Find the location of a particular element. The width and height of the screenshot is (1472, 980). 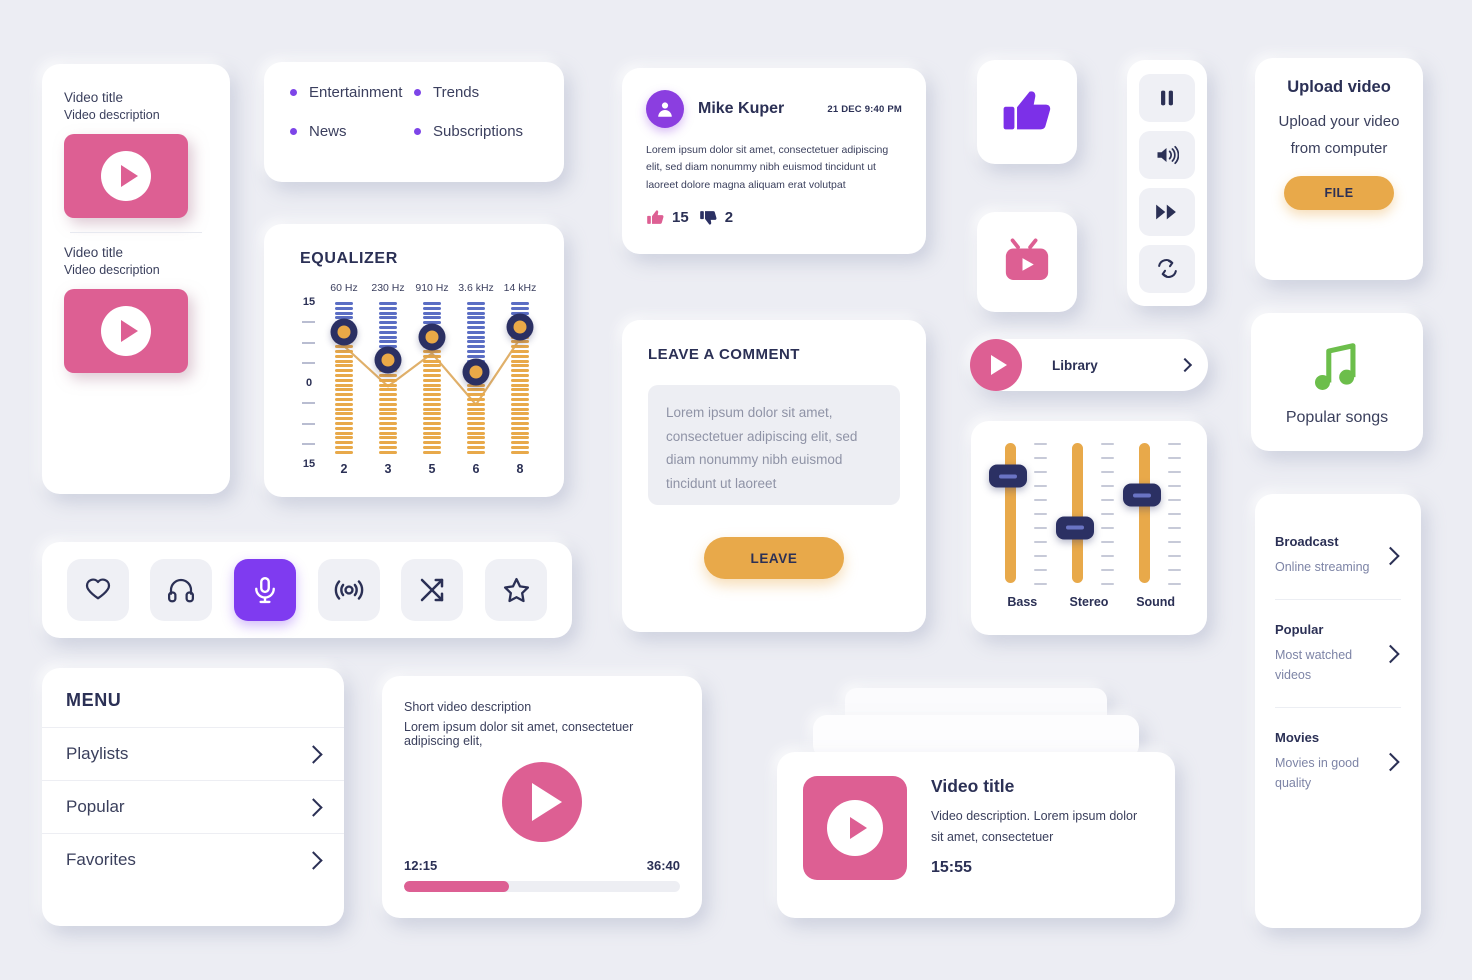

broadcast-item-title: Movies is located at coordinates (1297, 737).